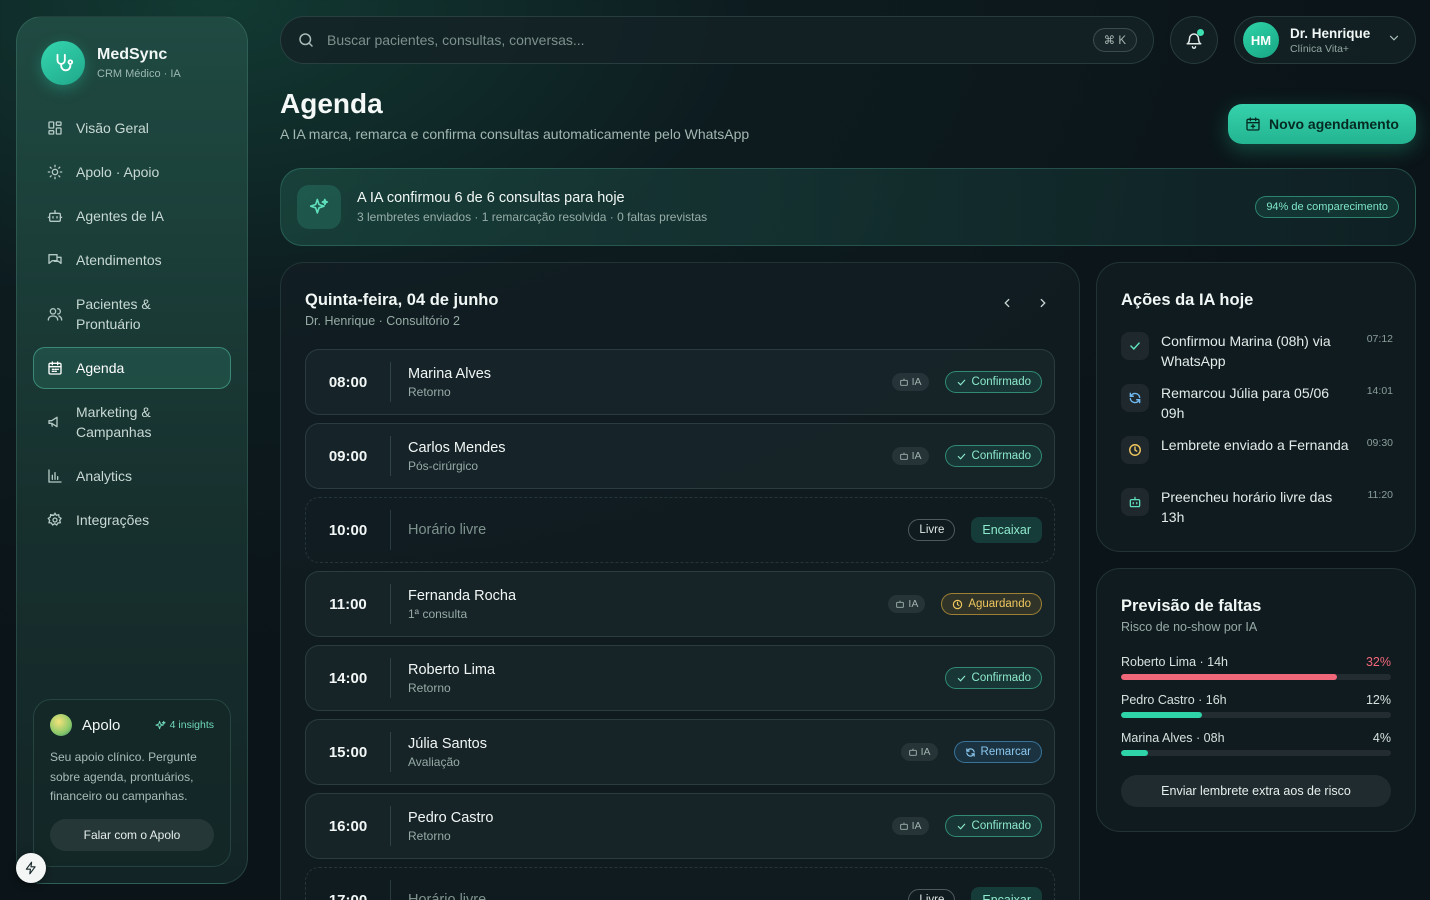 The image size is (1430, 900). I want to click on status-label: Confirmado, so click(1001, 382).